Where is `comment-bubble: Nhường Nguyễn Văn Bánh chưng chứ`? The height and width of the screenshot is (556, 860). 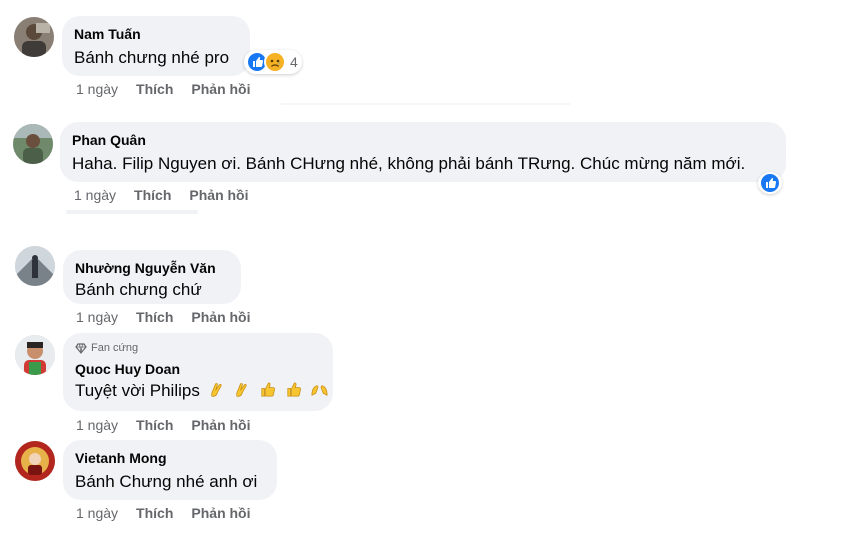
comment-bubble: Nhường Nguyễn Văn Bánh chưng chứ is located at coordinates (152, 277).